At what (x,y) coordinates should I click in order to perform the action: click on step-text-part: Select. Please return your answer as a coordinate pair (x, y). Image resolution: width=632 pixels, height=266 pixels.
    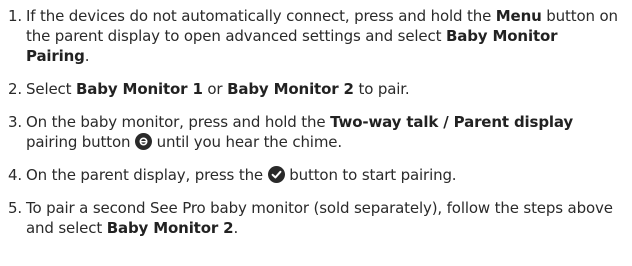
    Looking at the image, I should click on (51, 89).